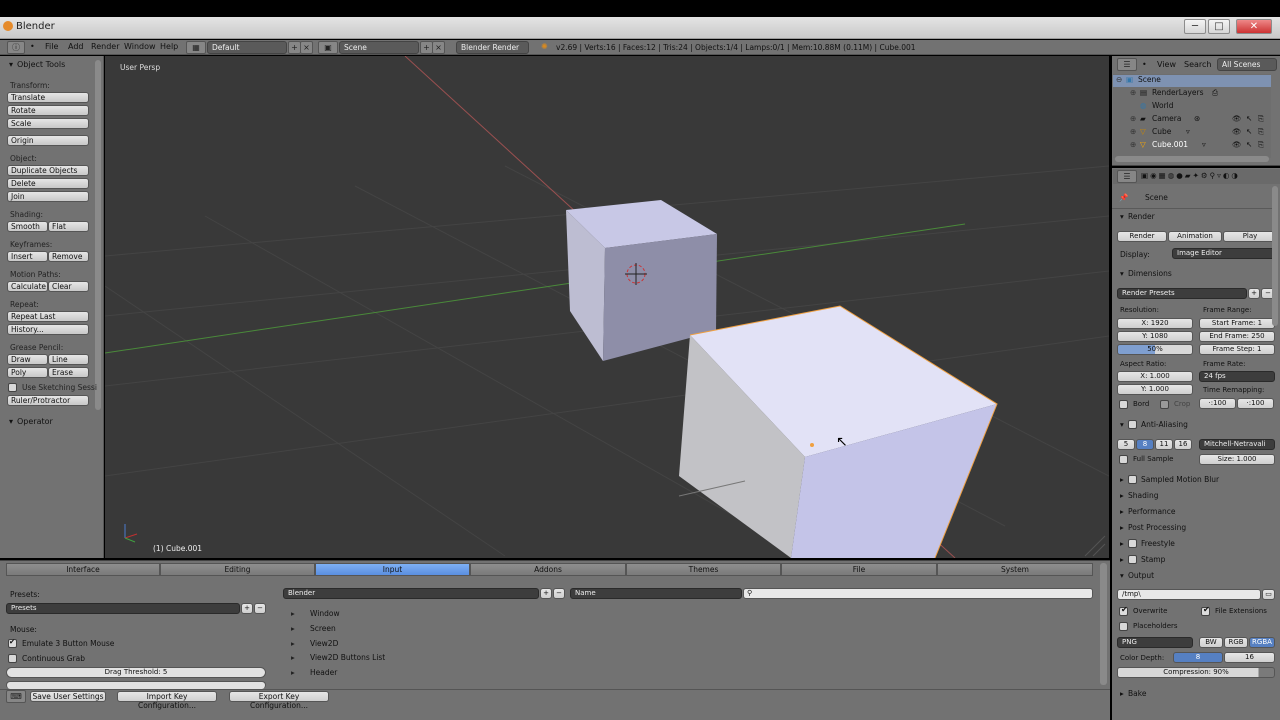 The height and width of the screenshot is (720, 1280). Describe the element at coordinates (48, 183) in the screenshot. I see `delete-button: Delete` at that location.